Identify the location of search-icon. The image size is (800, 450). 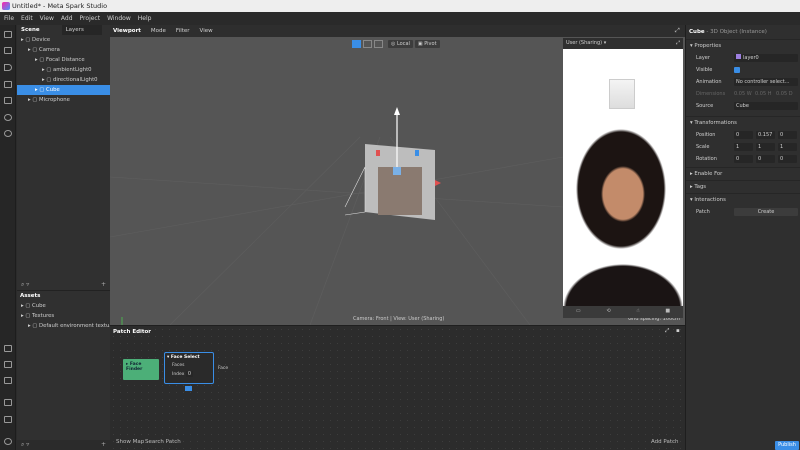
(8, 133).